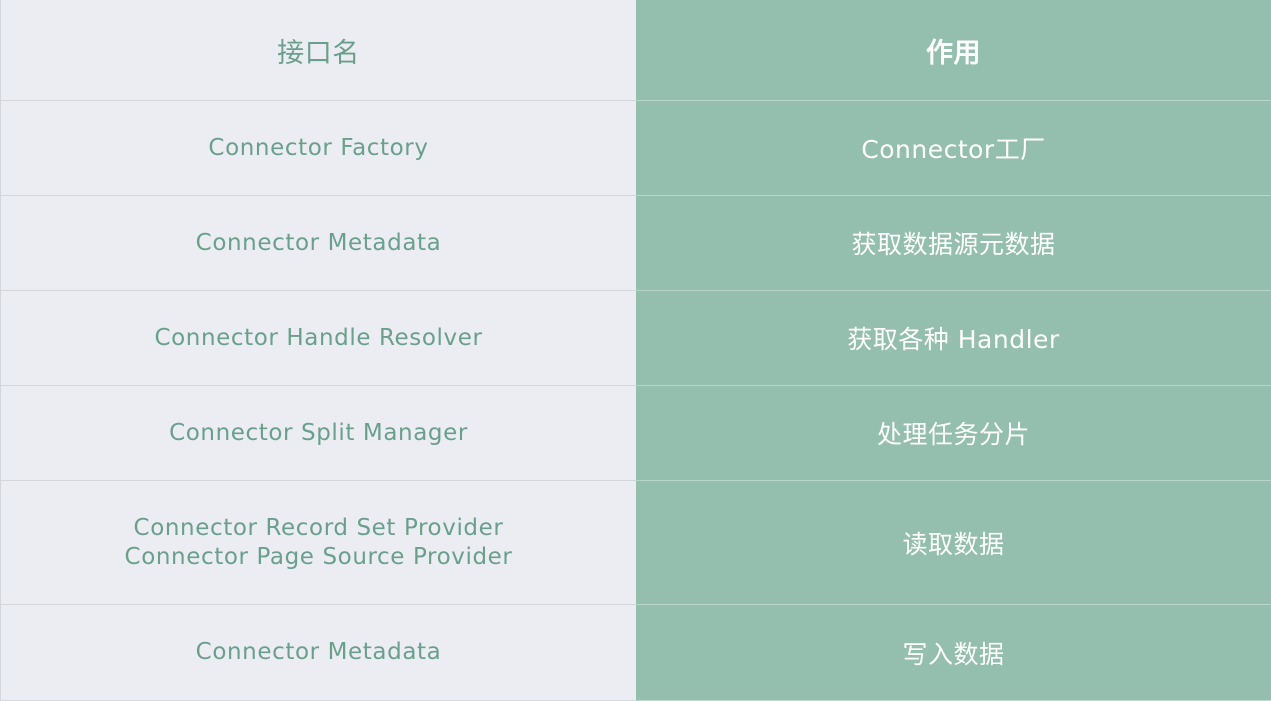 The image size is (1271, 701). I want to click on header-interface-name: 接口名, so click(318, 50).